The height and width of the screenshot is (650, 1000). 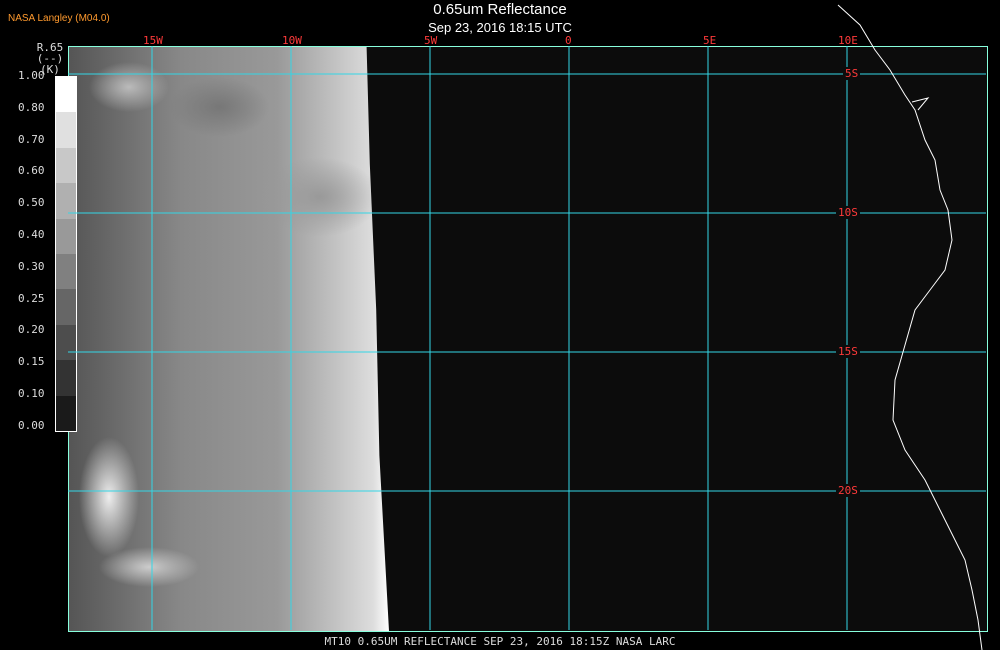 What do you see at coordinates (848, 490) in the screenshot?
I see `lat-label-20s: 20S` at bounding box center [848, 490].